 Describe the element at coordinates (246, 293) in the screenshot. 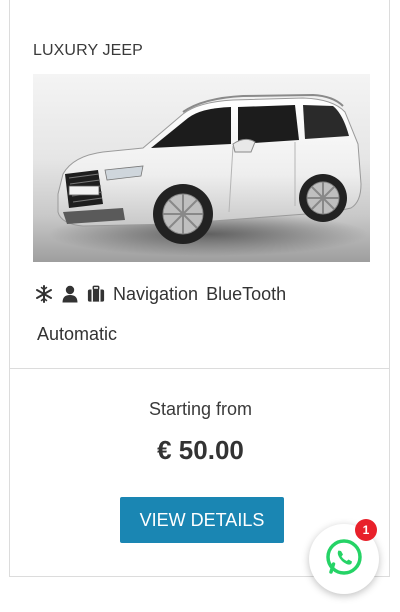

I see `feature-bluetooth: BlueTooth` at that location.